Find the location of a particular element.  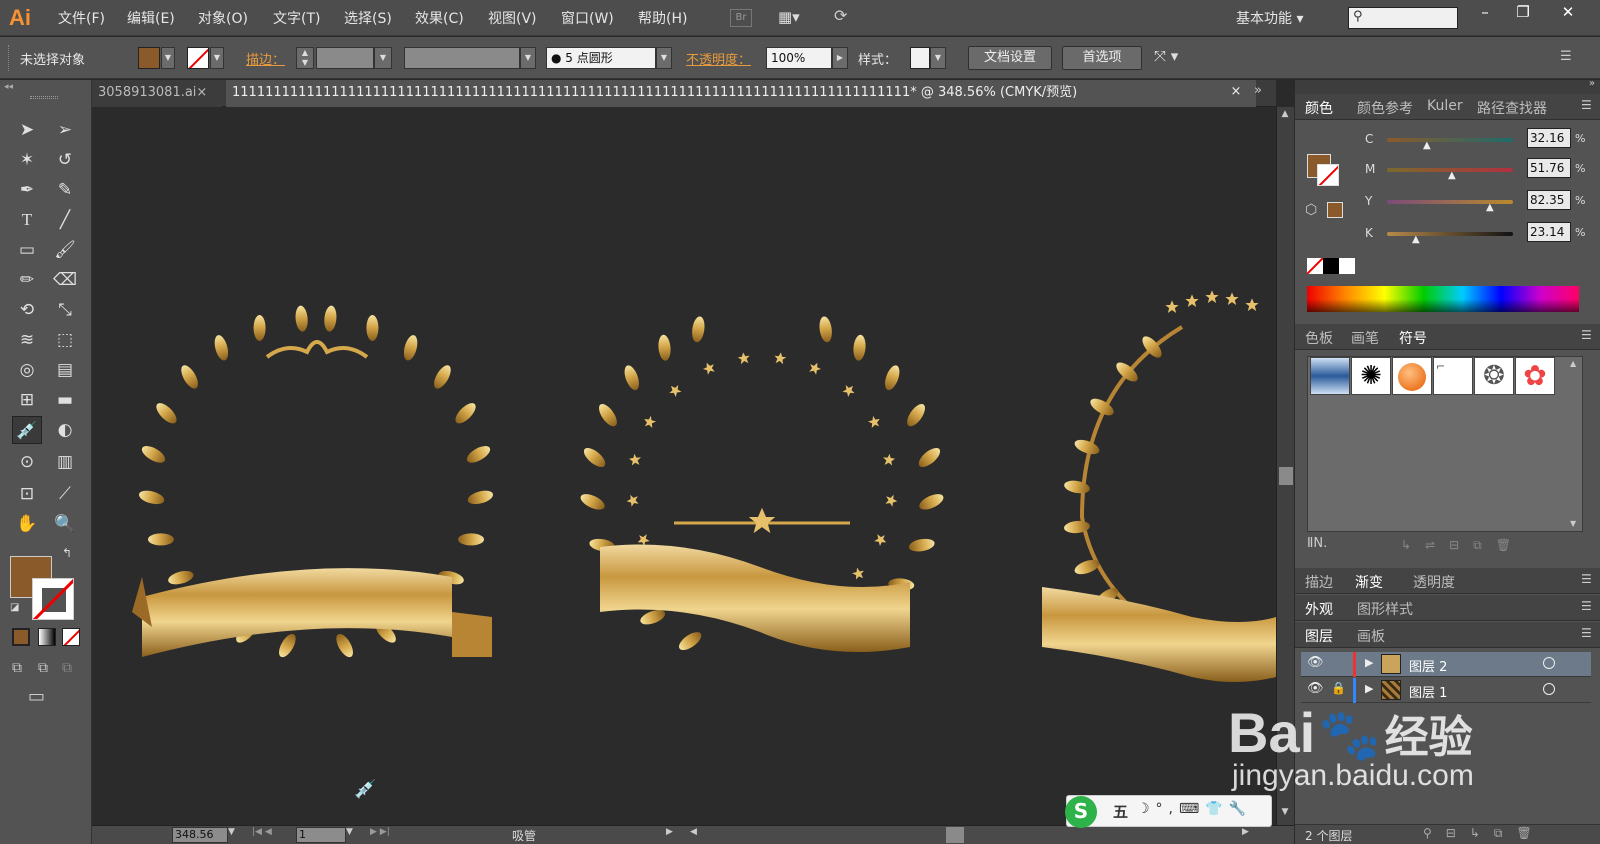

close-button: ✕ is located at coordinates (1568, 13).